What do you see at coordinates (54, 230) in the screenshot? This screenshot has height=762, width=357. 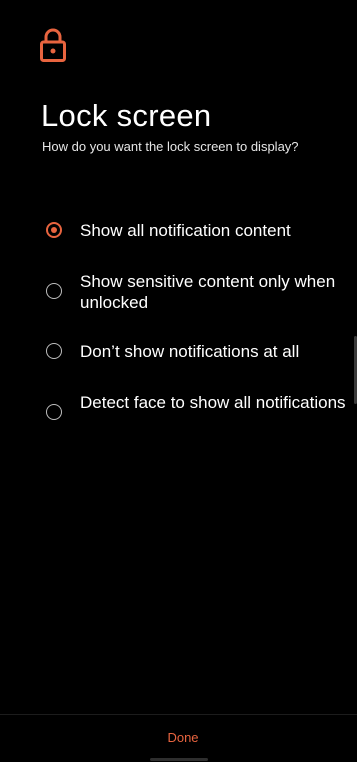 I see `radio-show-all` at bounding box center [54, 230].